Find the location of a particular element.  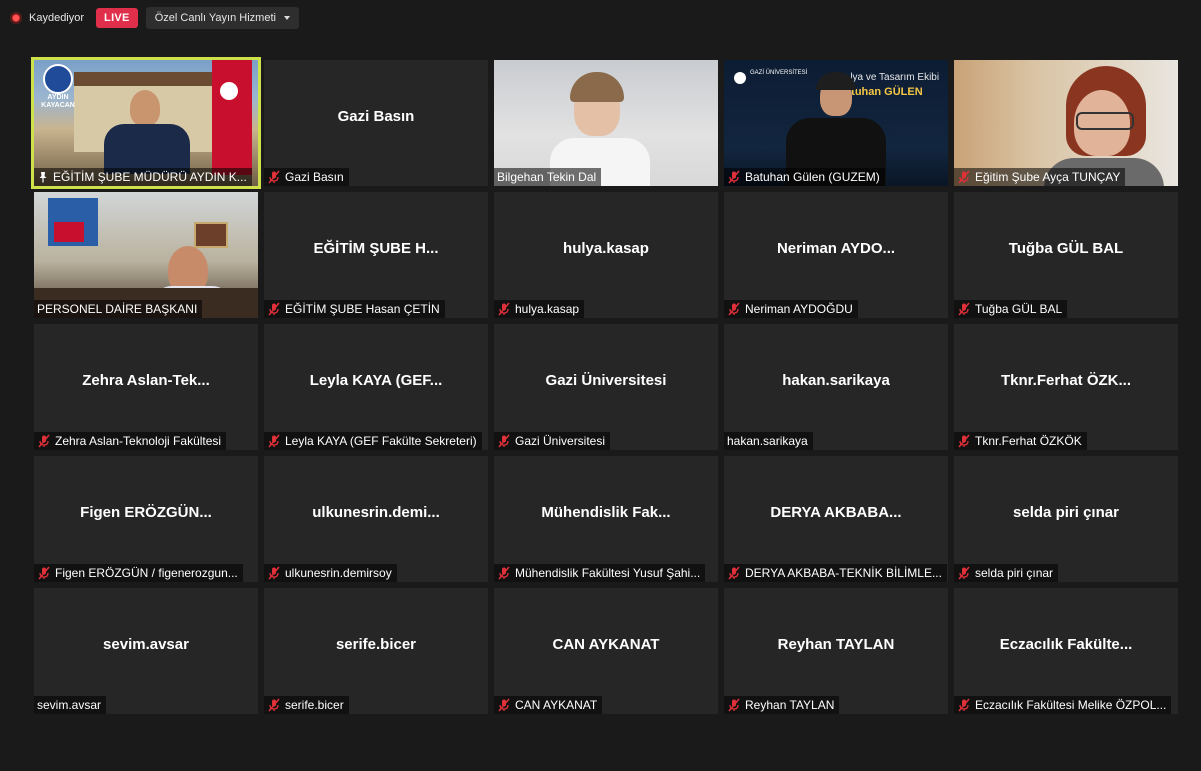

participant-label-text: hakan.sarikaya is located at coordinates (767, 441).